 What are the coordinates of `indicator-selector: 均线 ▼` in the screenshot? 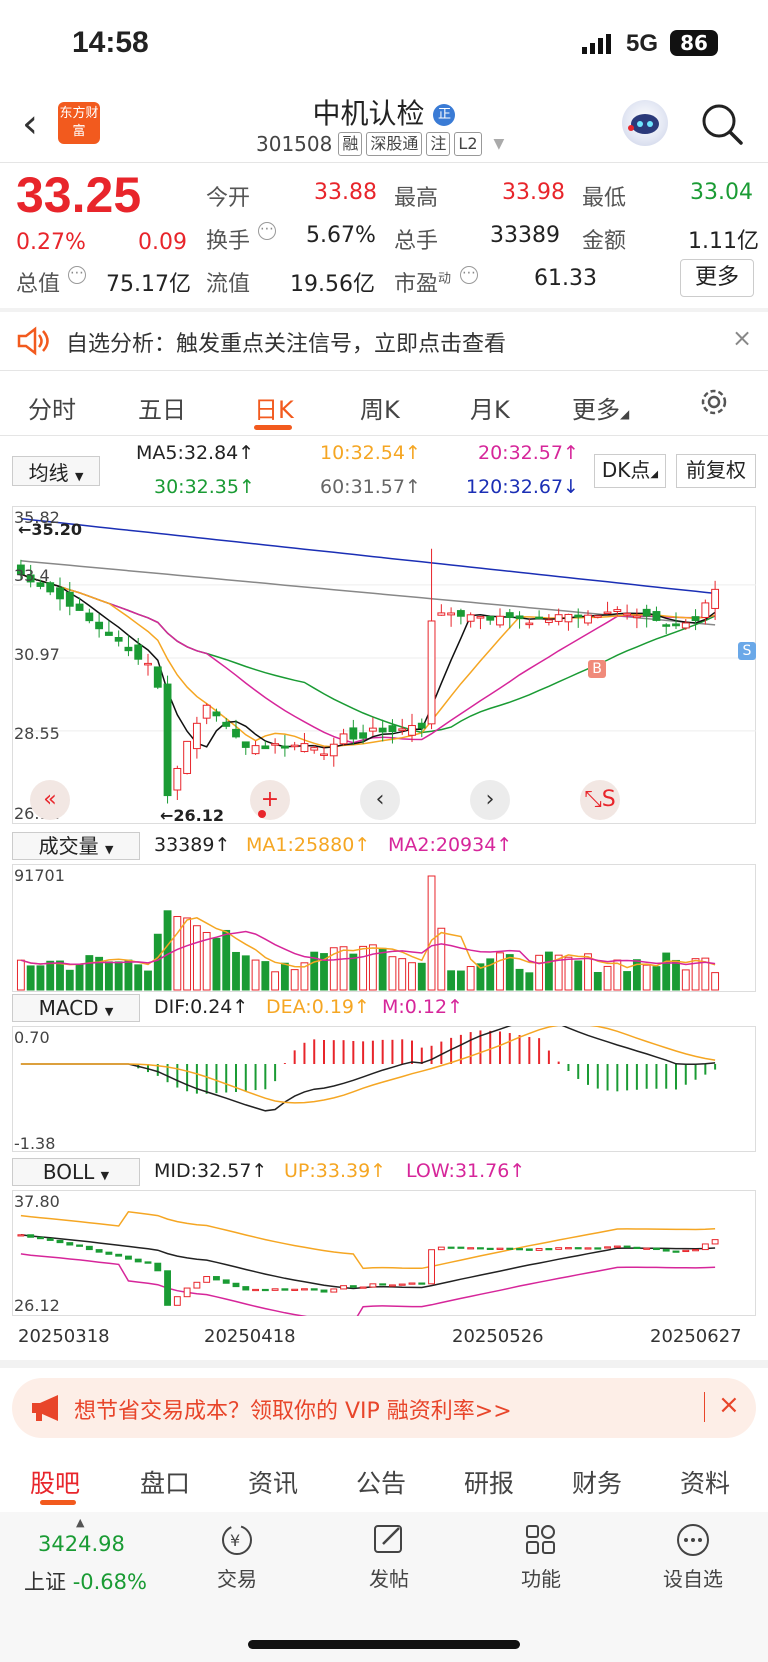 It's located at (56, 471).